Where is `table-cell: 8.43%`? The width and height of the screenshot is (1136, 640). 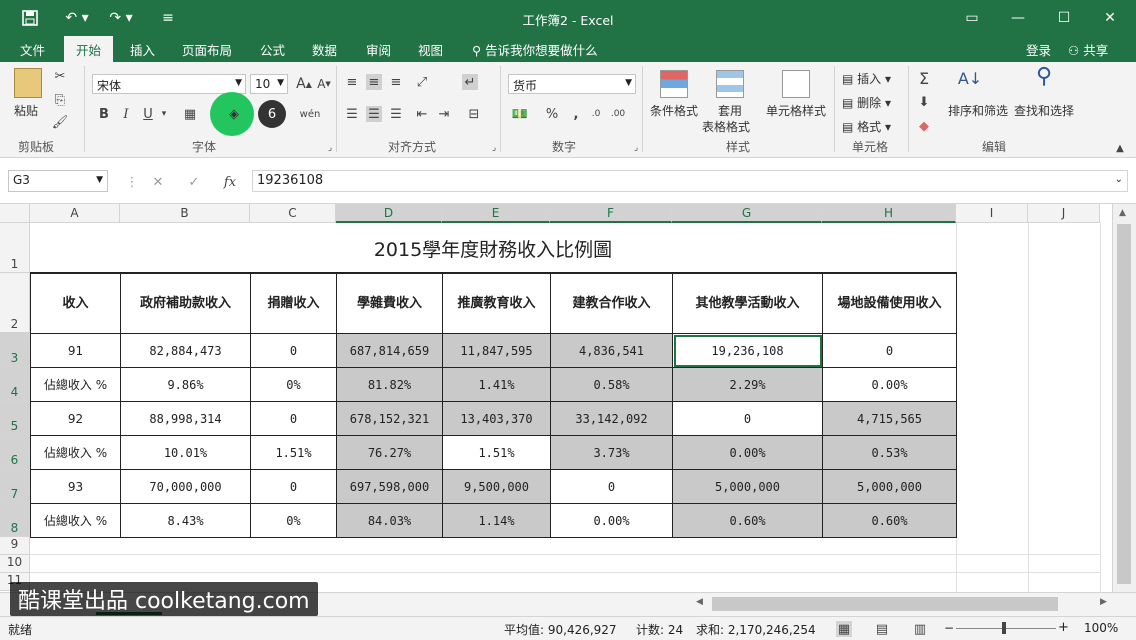
table-cell: 8.43% is located at coordinates (186, 521).